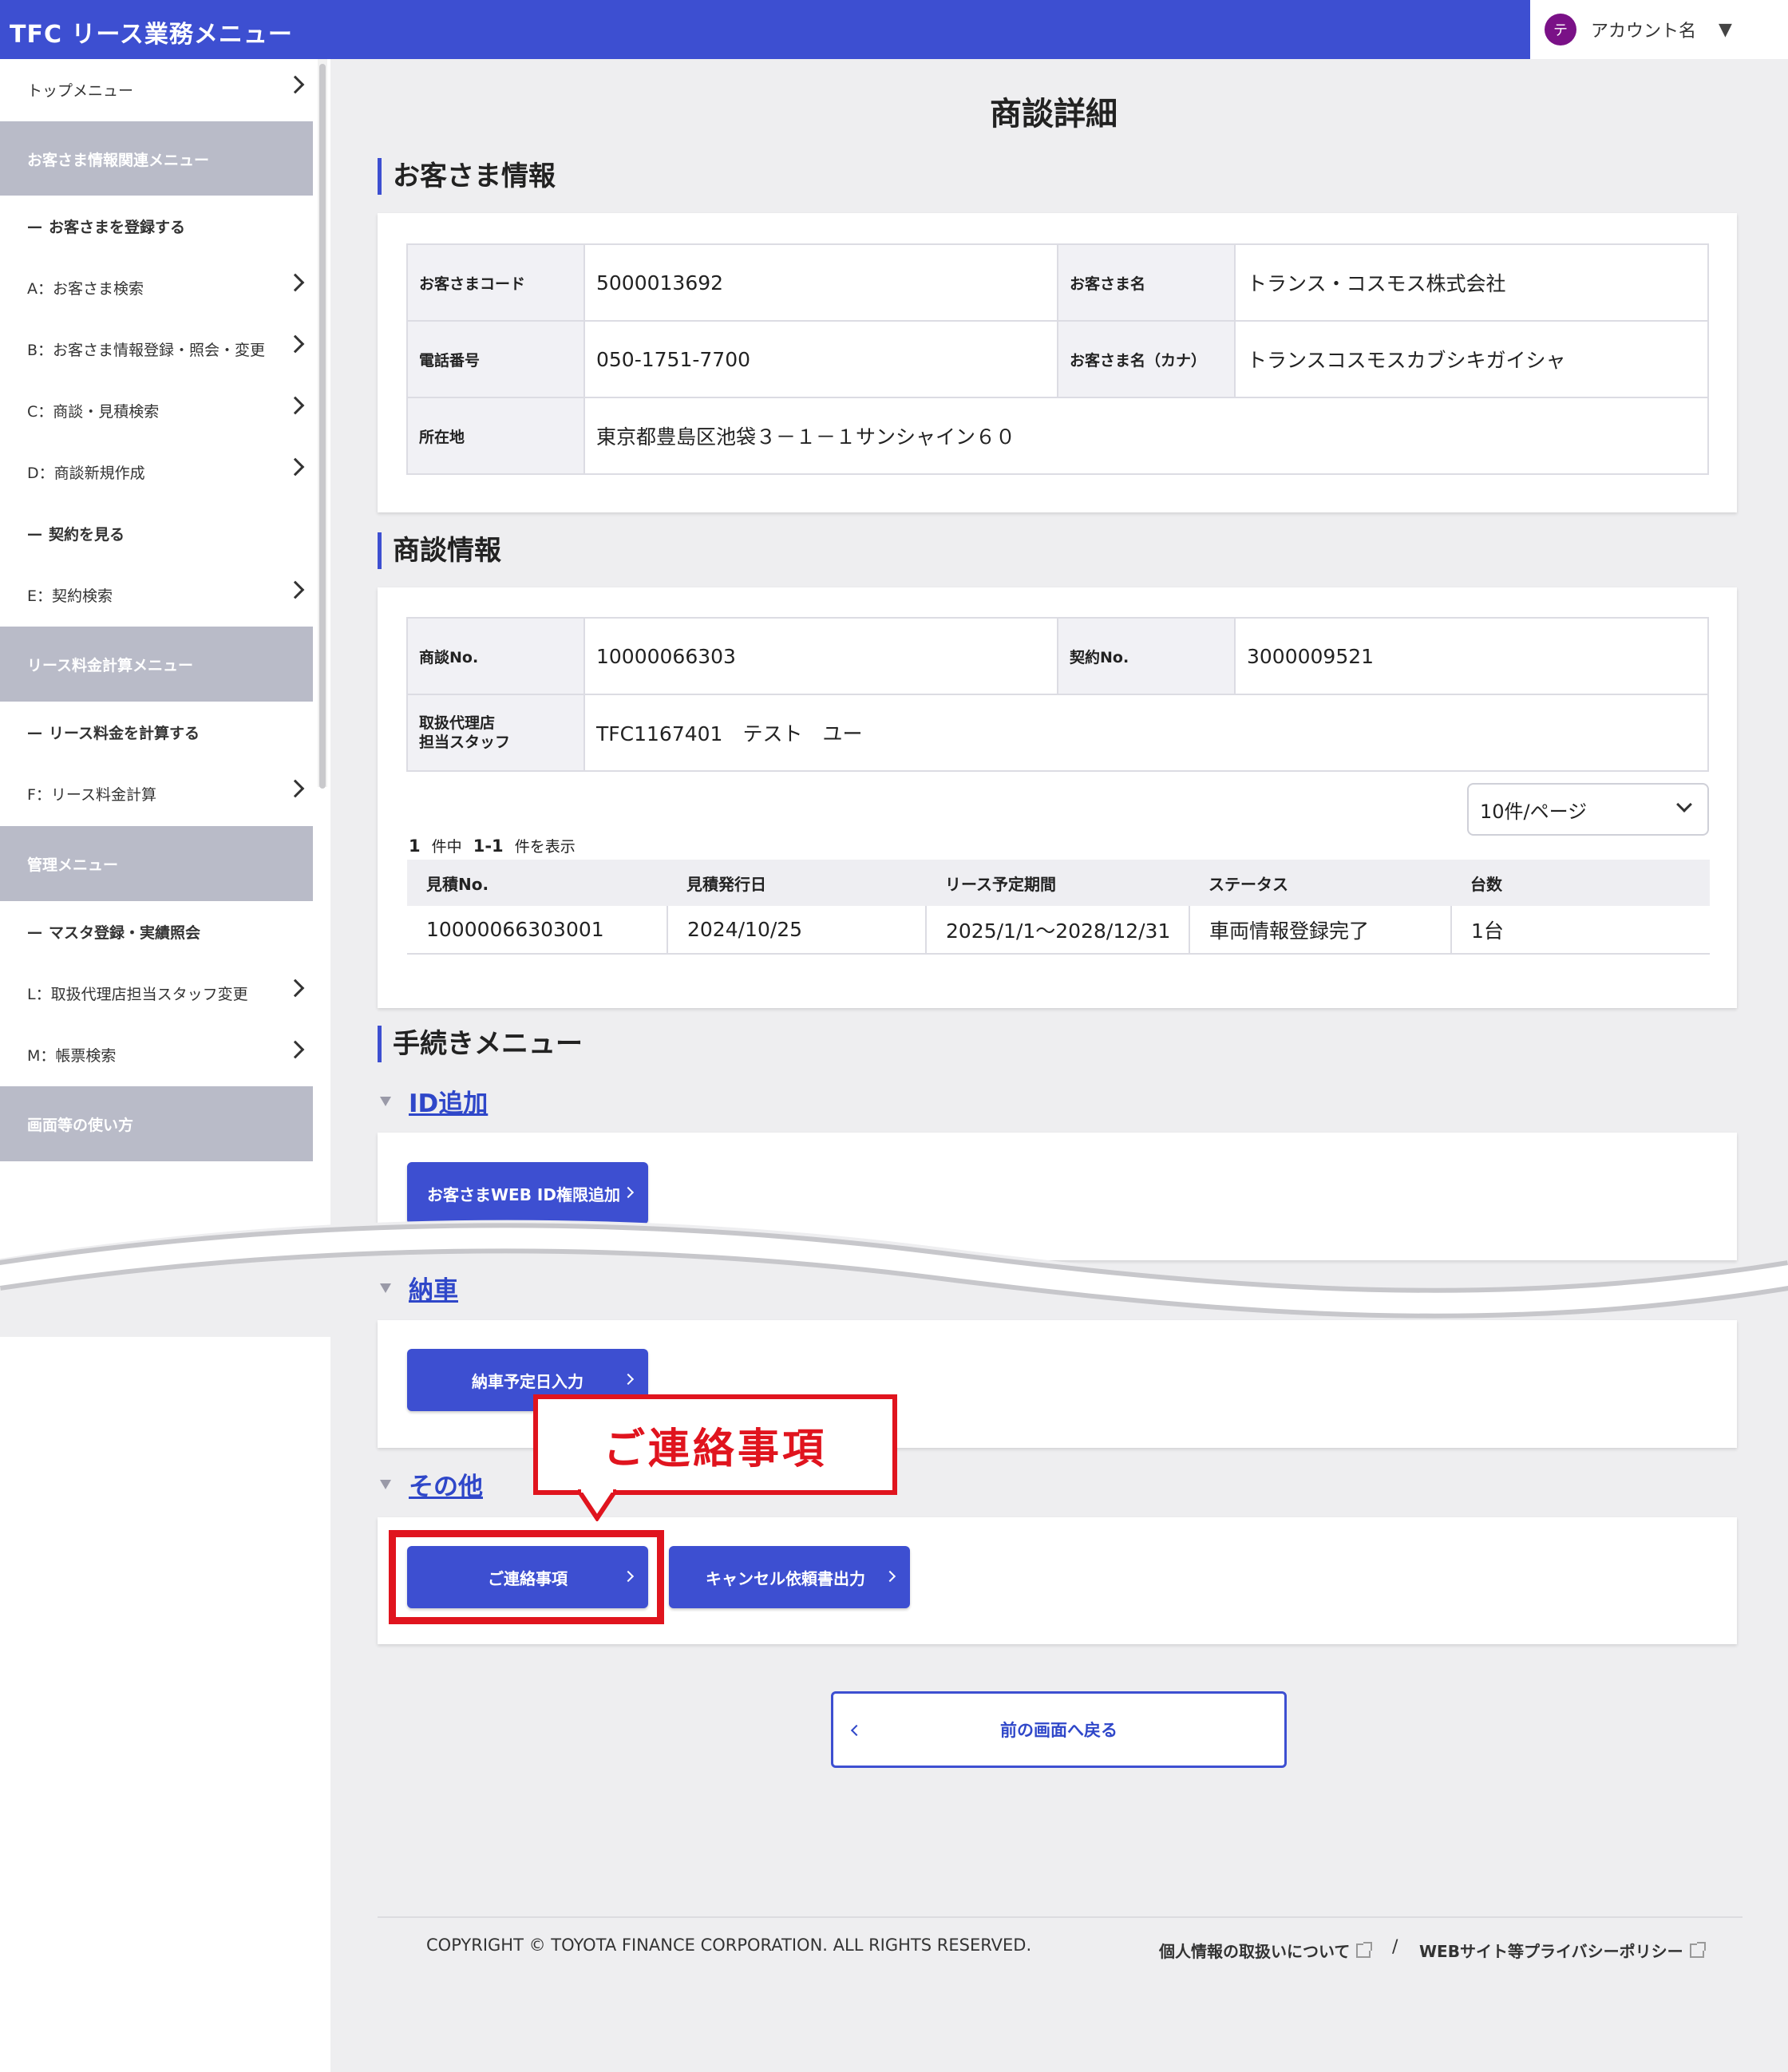 The width and height of the screenshot is (1788, 2072). What do you see at coordinates (93, 412) in the screenshot?
I see `sidebar-item-label: C：商談・見積検索` at bounding box center [93, 412].